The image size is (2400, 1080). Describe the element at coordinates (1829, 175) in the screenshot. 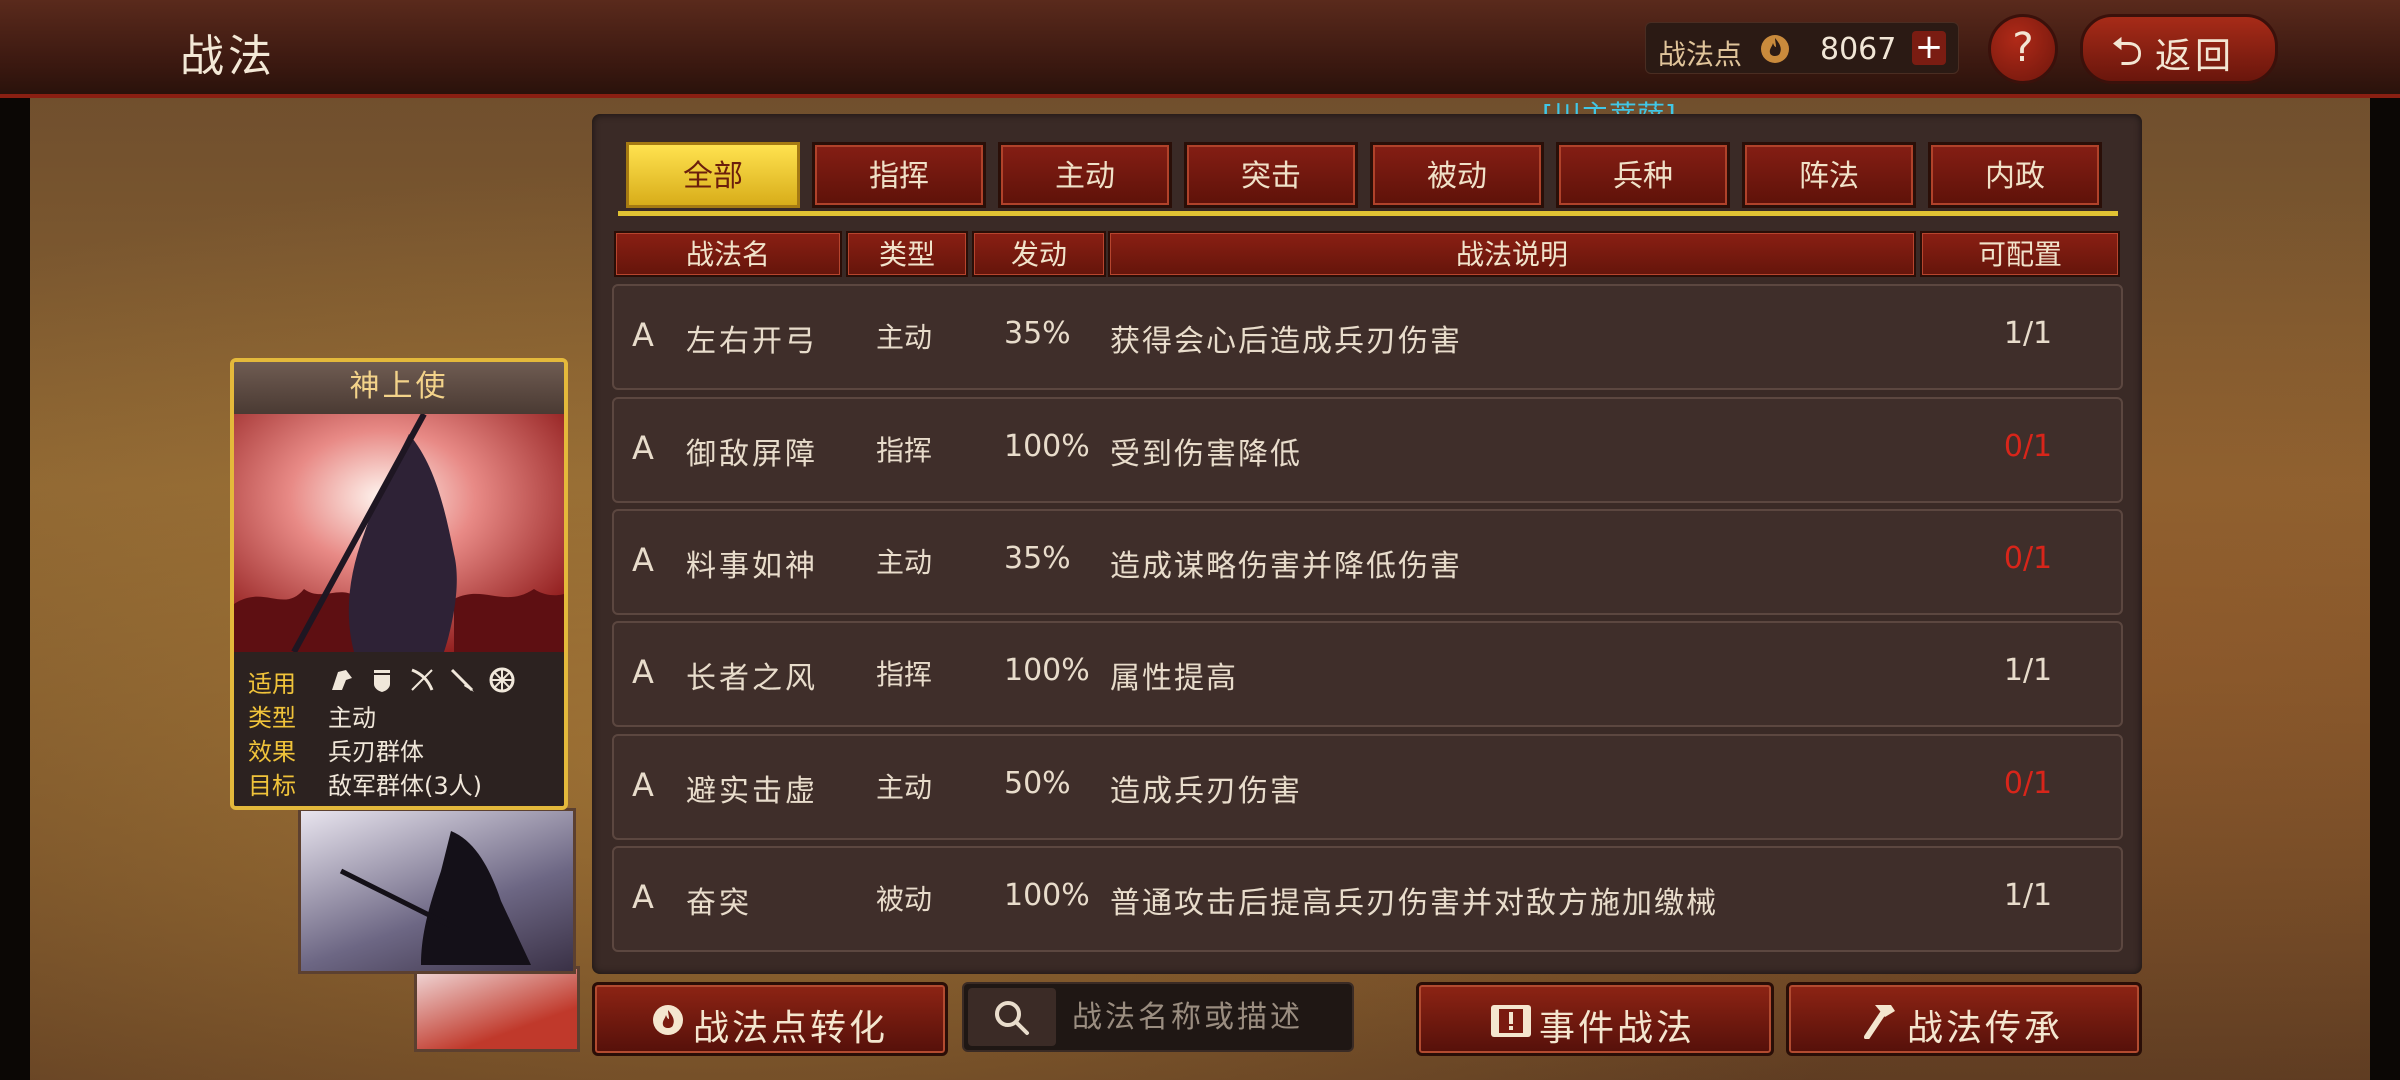

I see `tab-formation: 阵法` at that location.